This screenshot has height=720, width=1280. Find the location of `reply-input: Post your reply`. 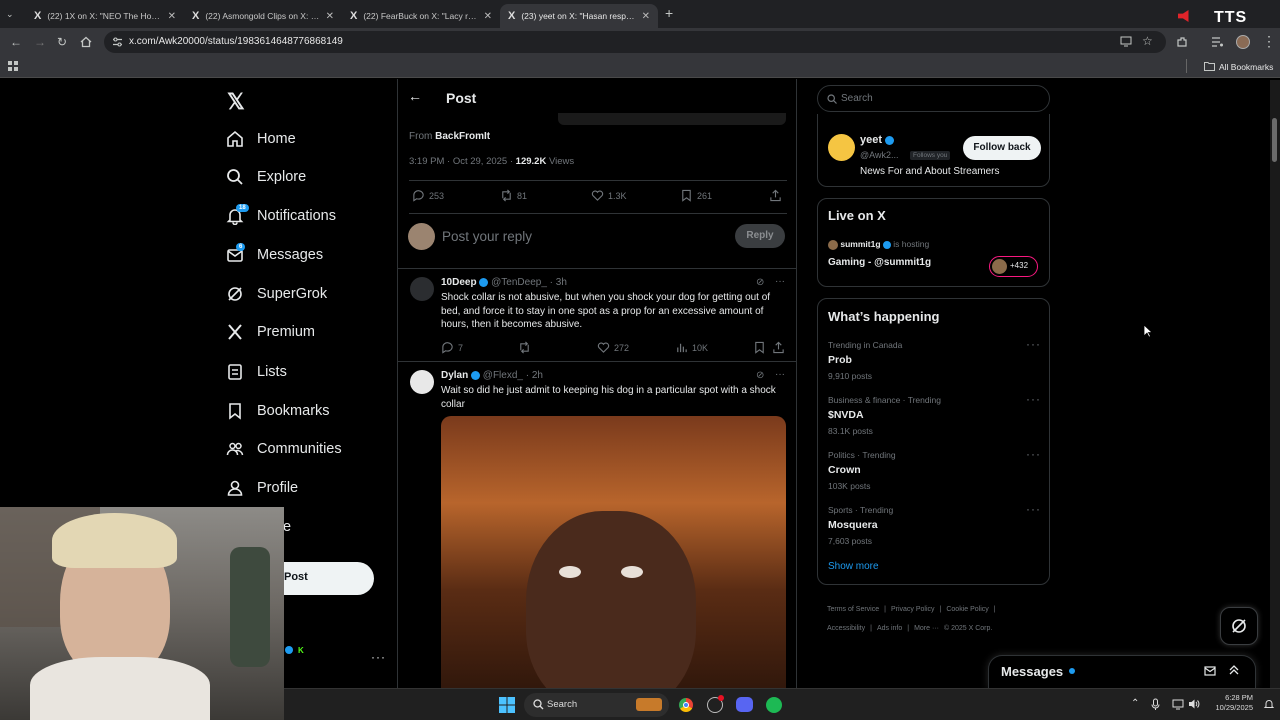

reply-input: Post your reply is located at coordinates (487, 236).